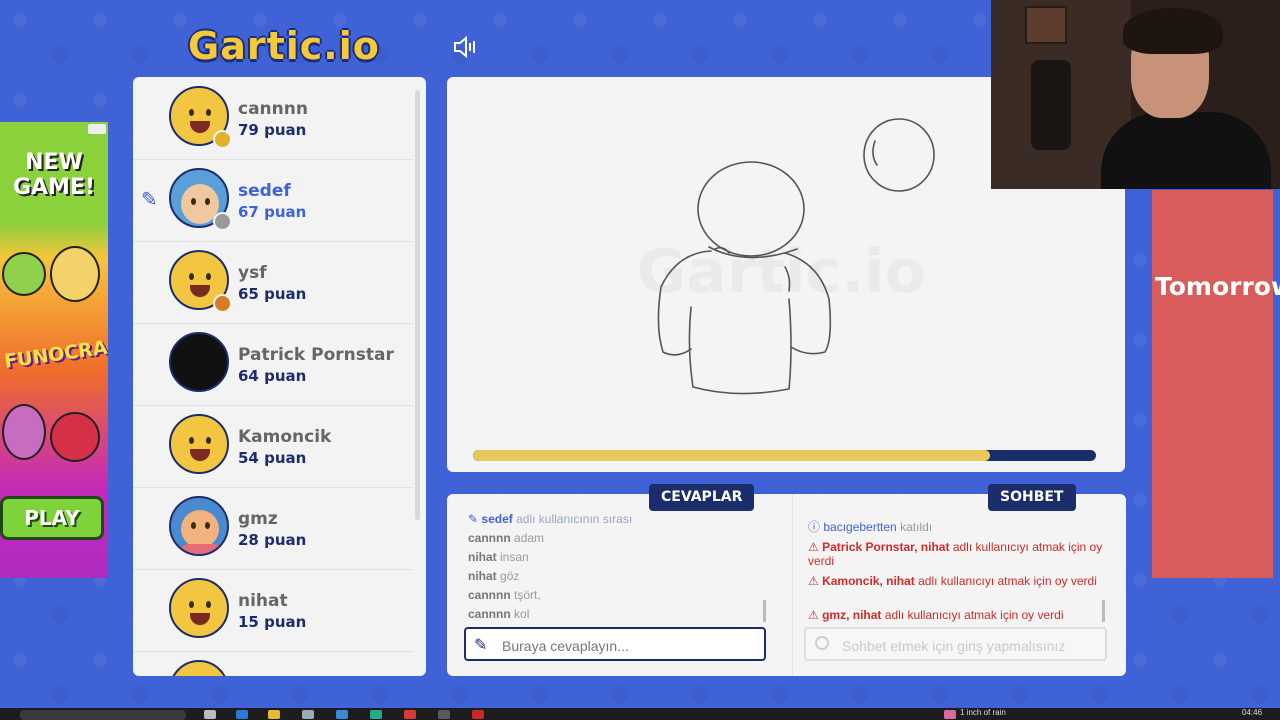 This screenshot has height=720, width=1280. I want to click on person-body, so click(1186, 150).